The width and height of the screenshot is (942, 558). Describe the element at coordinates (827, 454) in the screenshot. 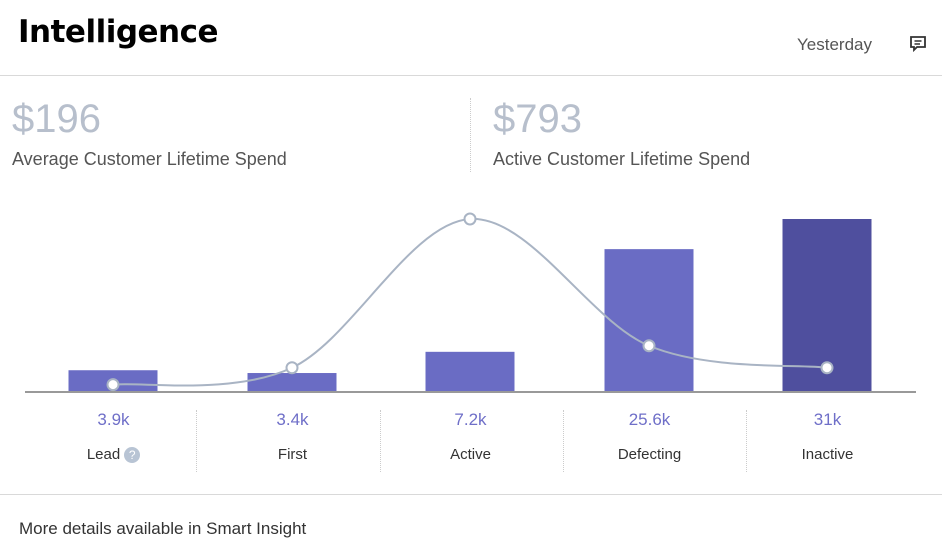

I see `category-label: Inactive` at that location.